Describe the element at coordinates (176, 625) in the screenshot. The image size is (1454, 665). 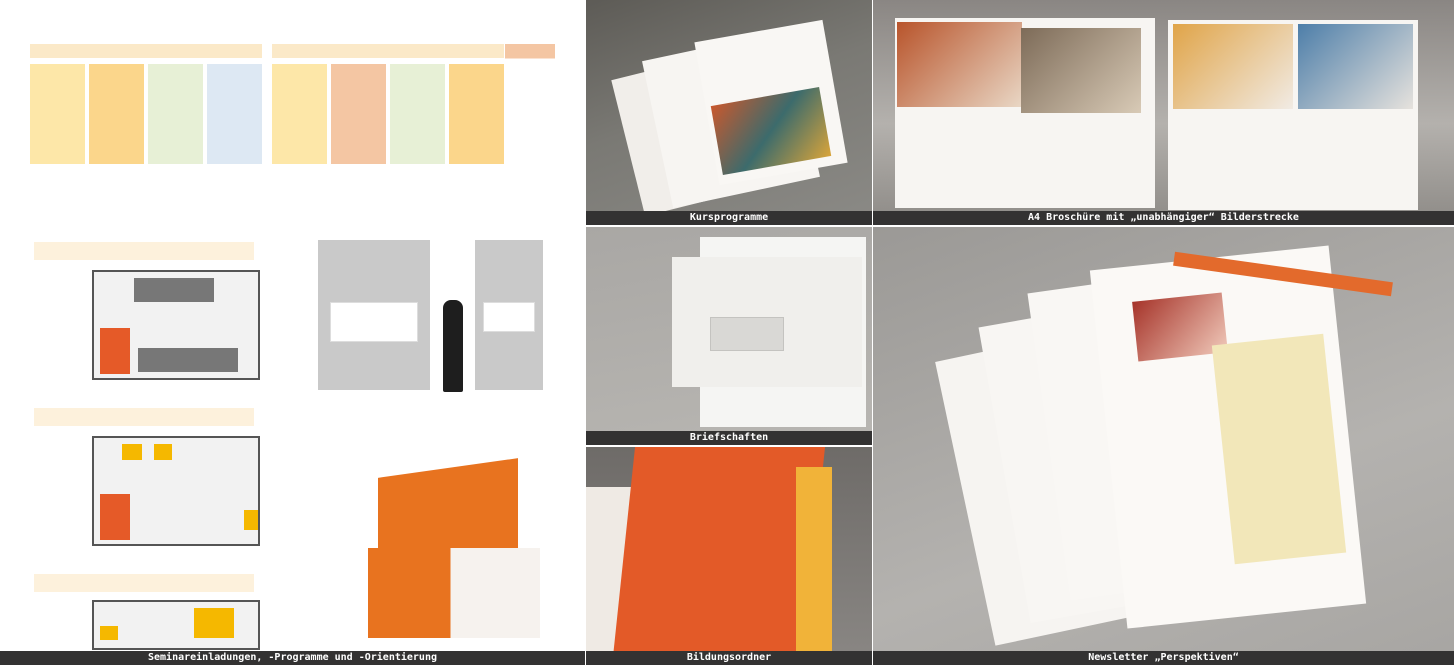
I see `floor-plan-e2` at that location.